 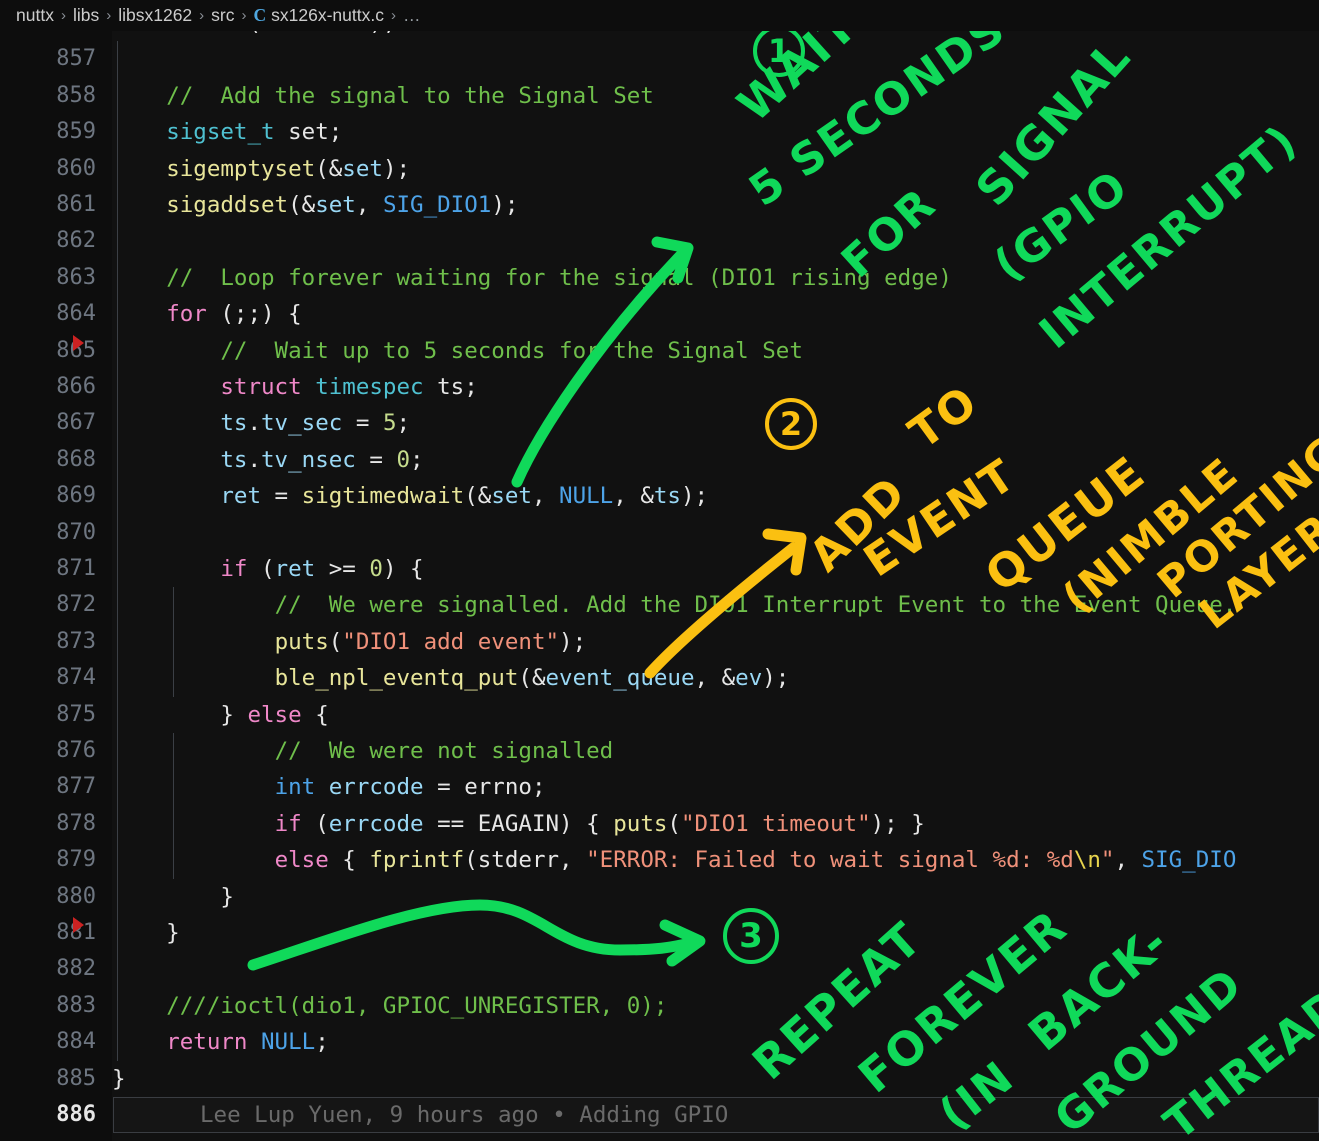 What do you see at coordinates (659, 969) in the screenshot?
I see `code-line-882: 882` at bounding box center [659, 969].